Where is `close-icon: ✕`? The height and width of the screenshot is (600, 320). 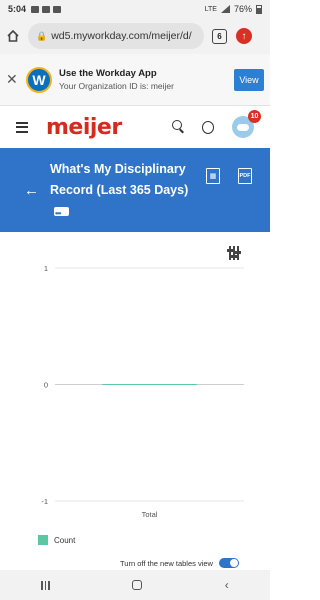
close-icon: ✕ is located at coordinates (13, 79).